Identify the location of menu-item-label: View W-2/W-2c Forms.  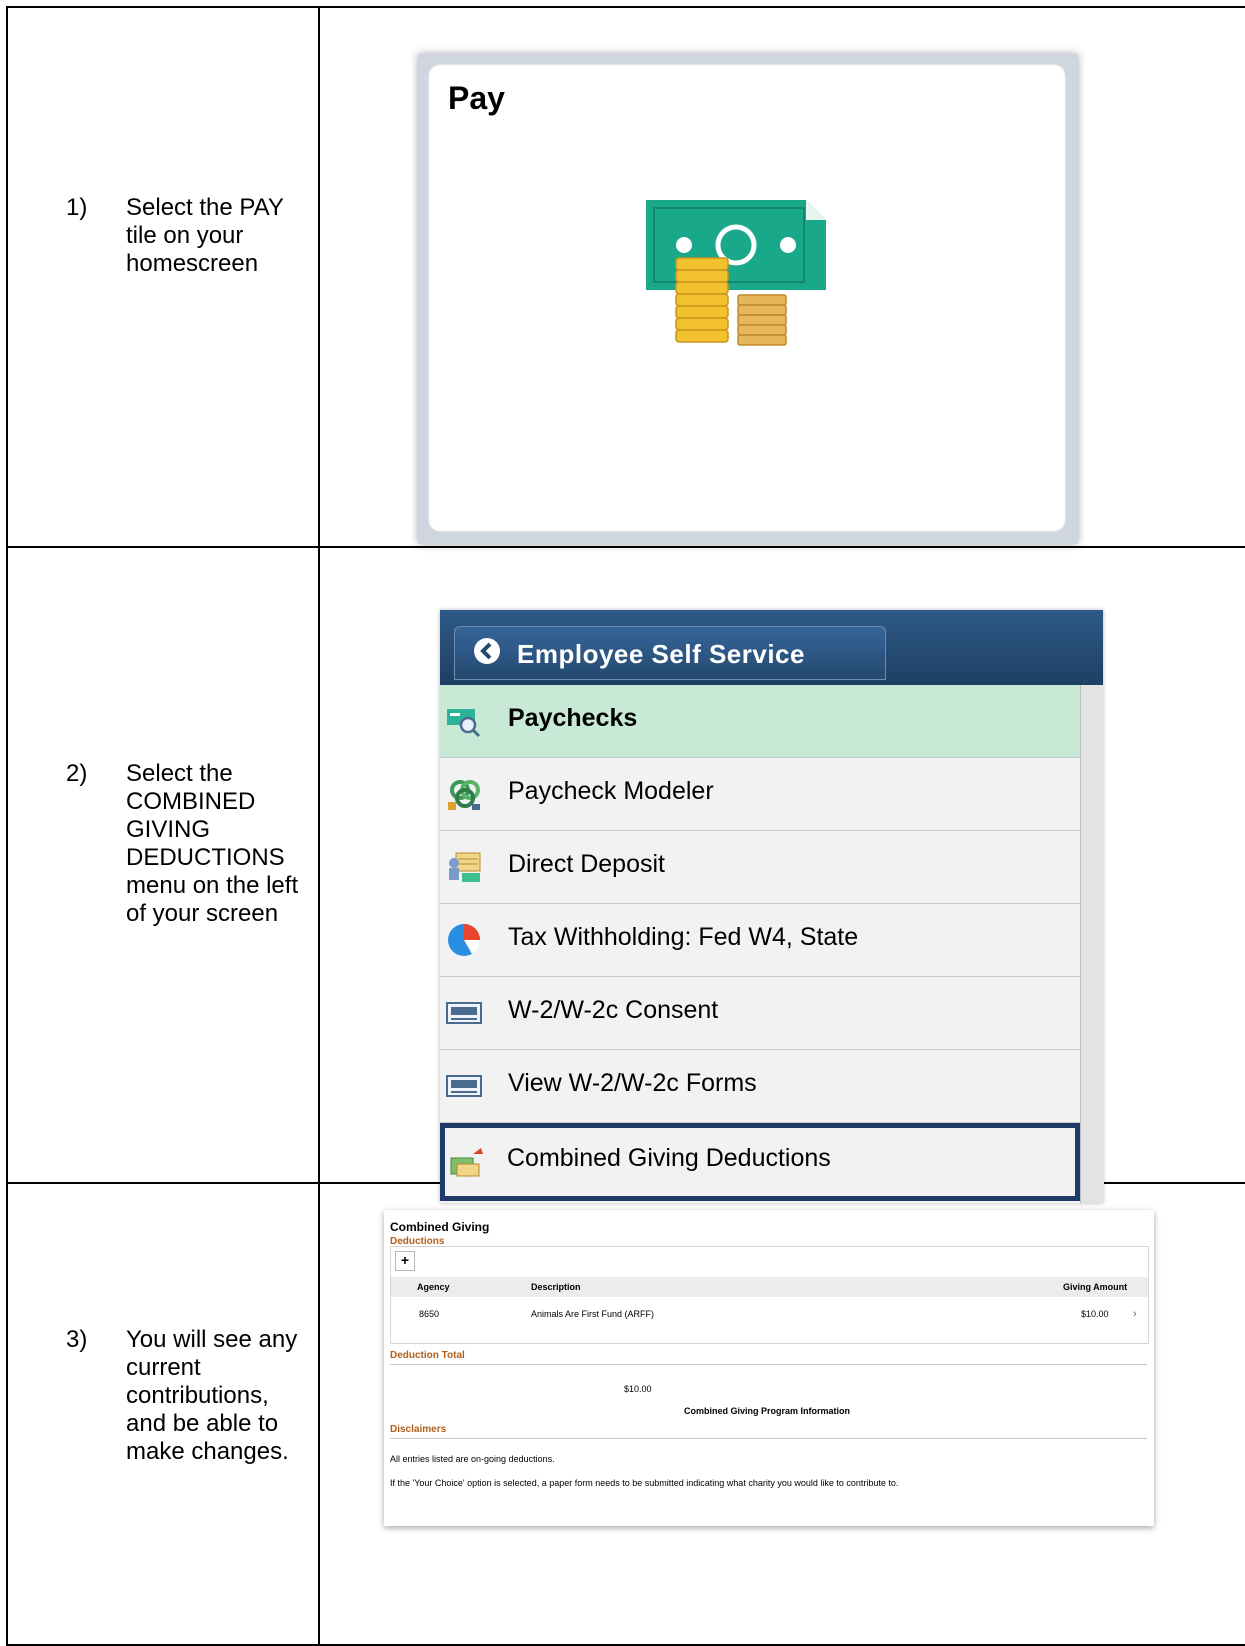
(632, 1083).